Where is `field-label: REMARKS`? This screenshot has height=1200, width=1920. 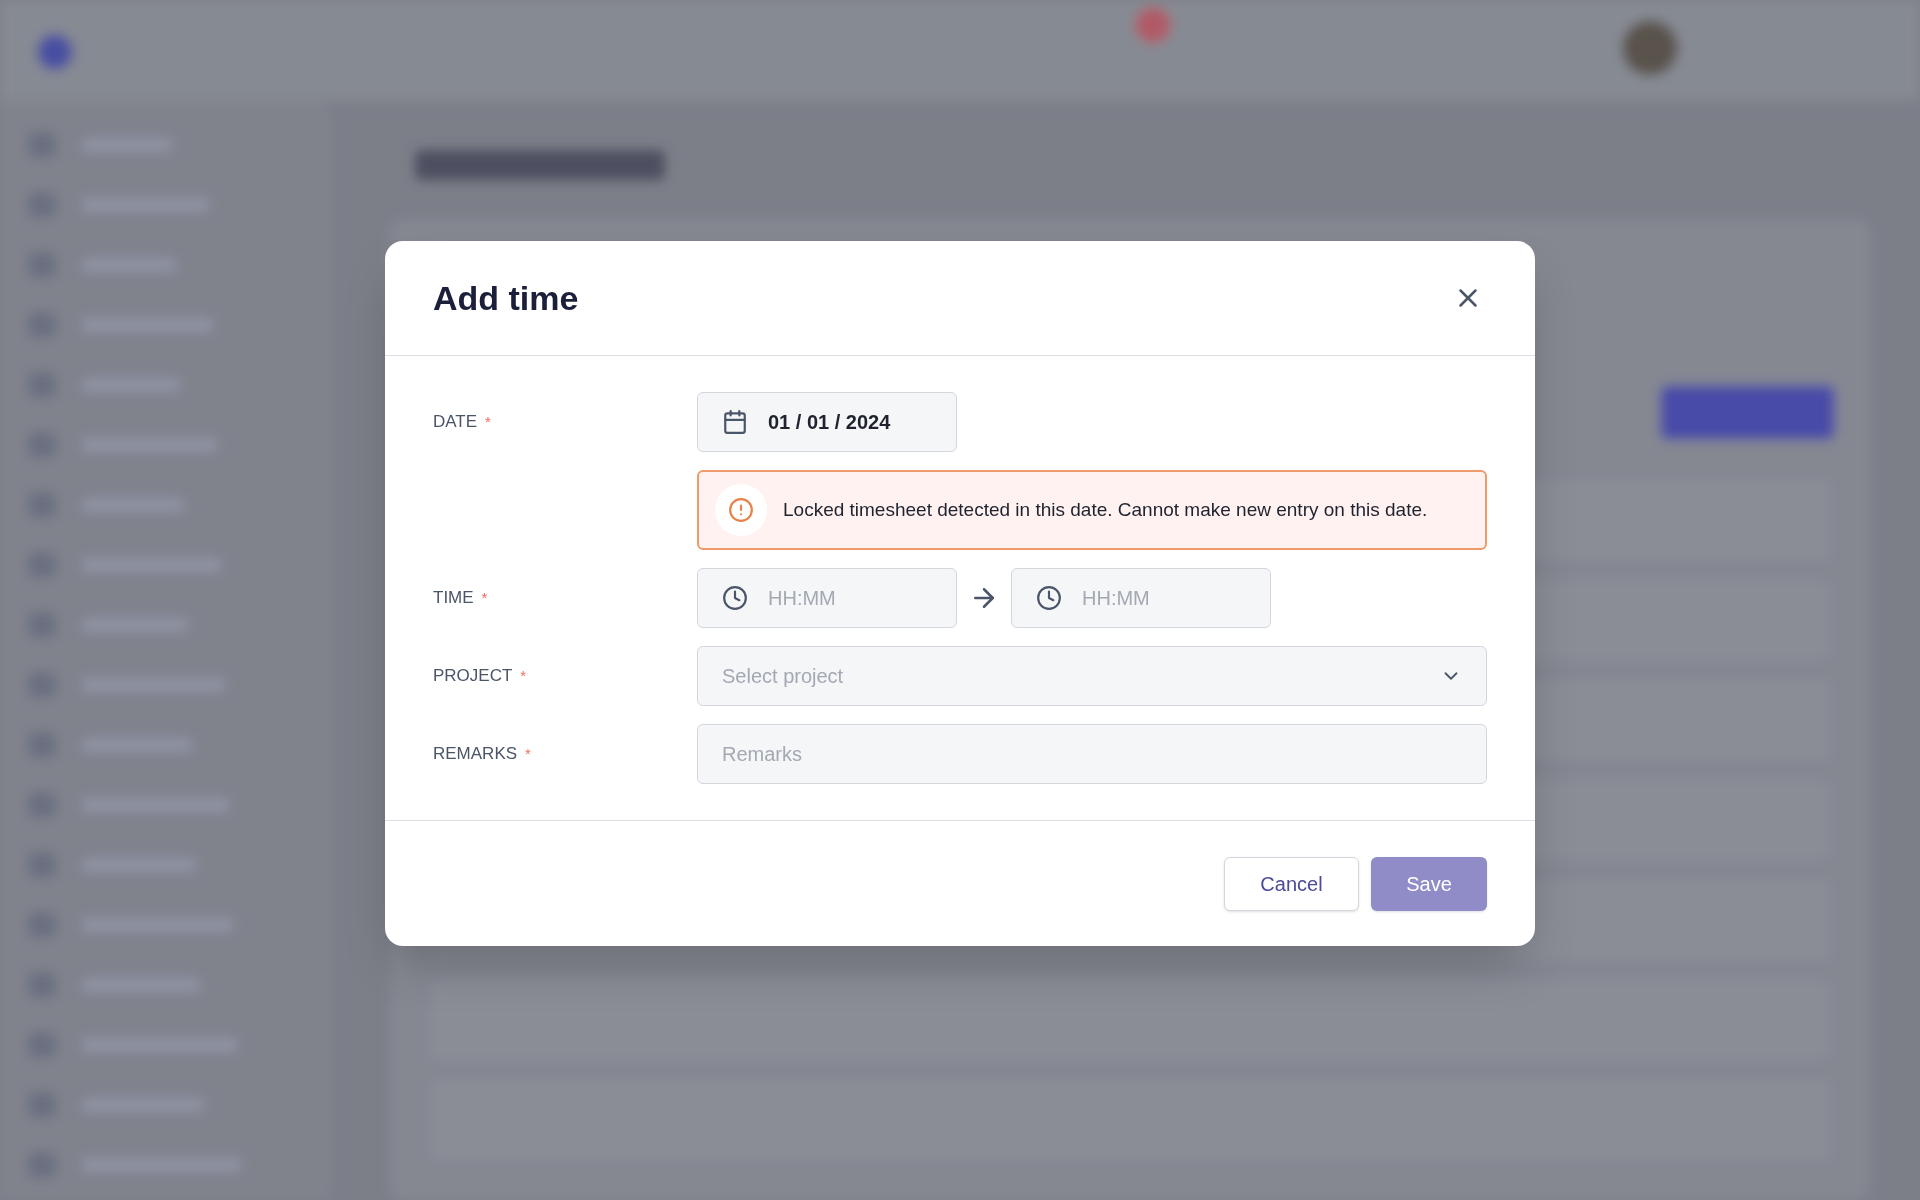
field-label: REMARKS is located at coordinates (475, 754).